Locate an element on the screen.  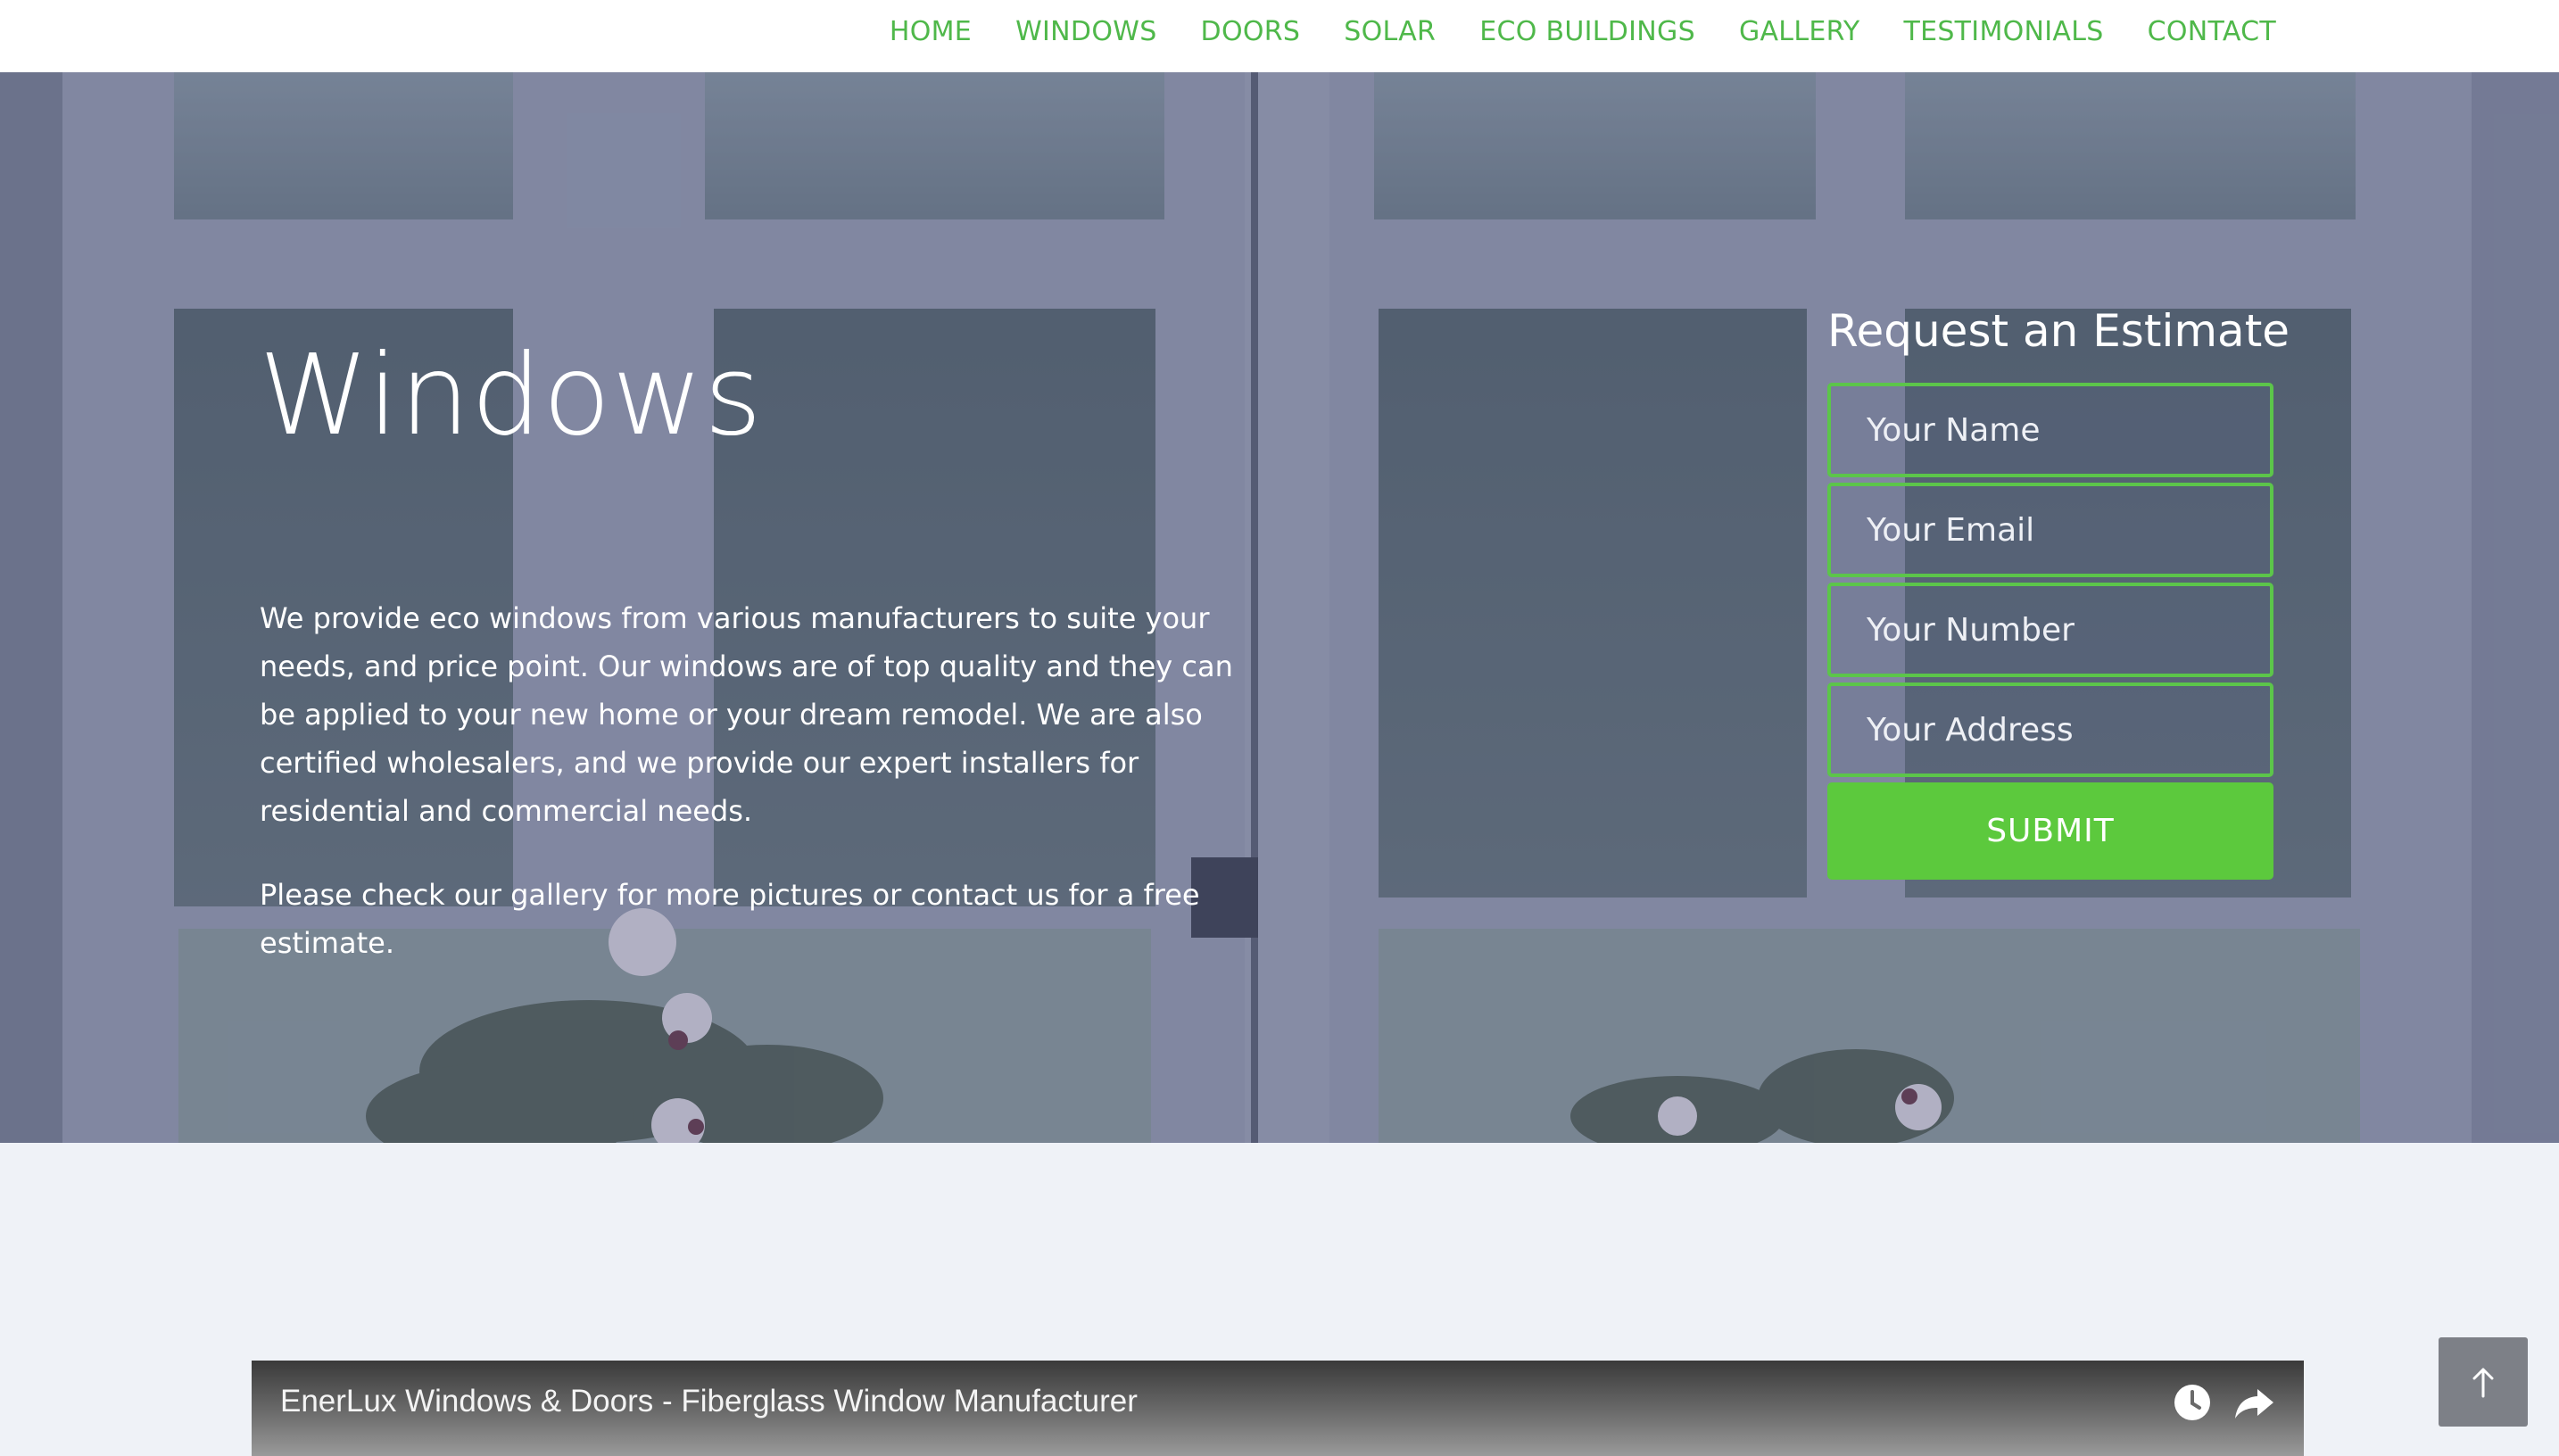
nav-windows: WINDOWS is located at coordinates (1085, 31).